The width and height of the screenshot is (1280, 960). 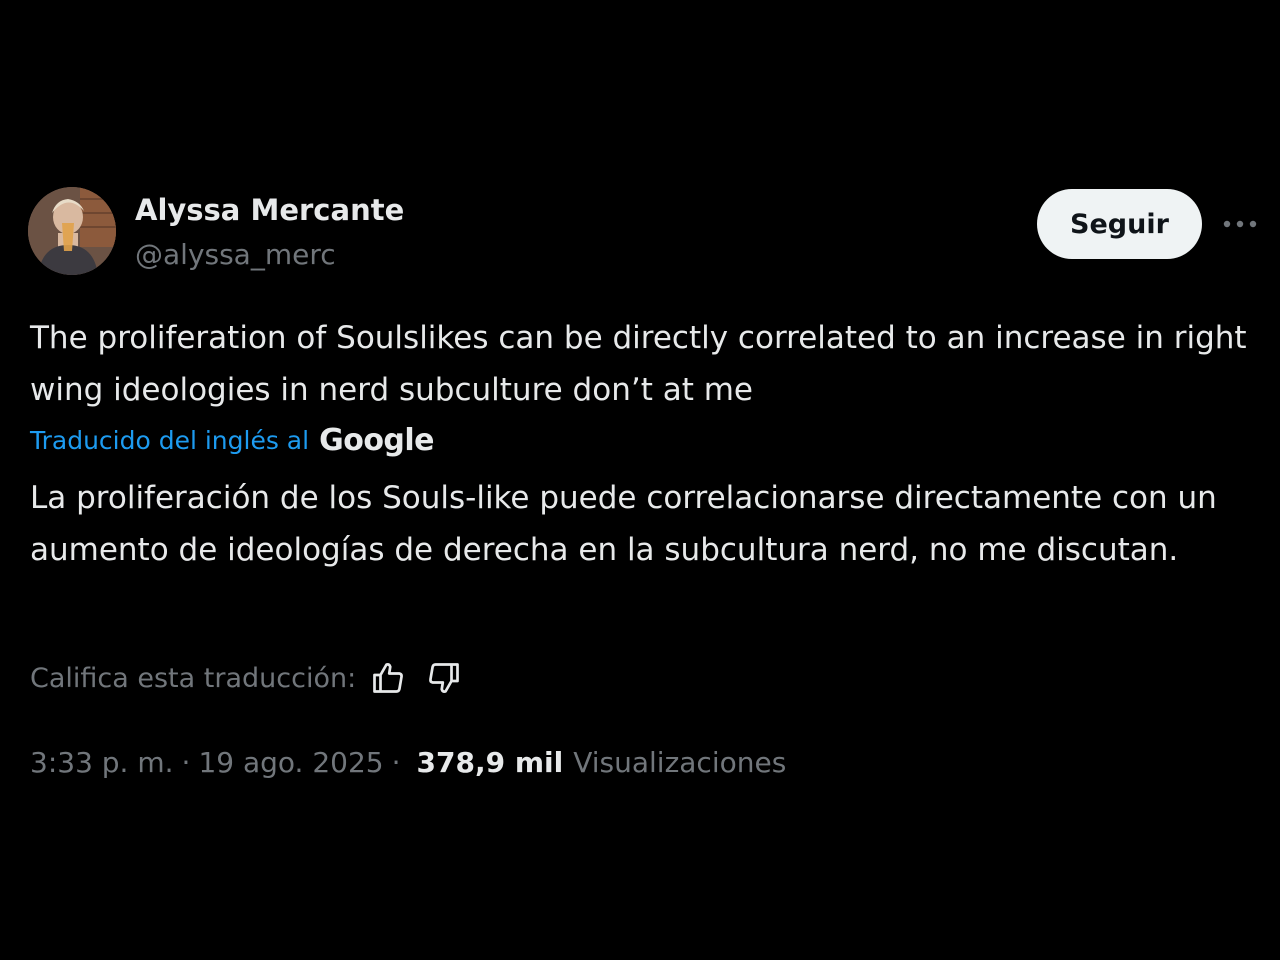 What do you see at coordinates (169, 440) in the screenshot?
I see `translated-from-link: Traducido del inglés al` at bounding box center [169, 440].